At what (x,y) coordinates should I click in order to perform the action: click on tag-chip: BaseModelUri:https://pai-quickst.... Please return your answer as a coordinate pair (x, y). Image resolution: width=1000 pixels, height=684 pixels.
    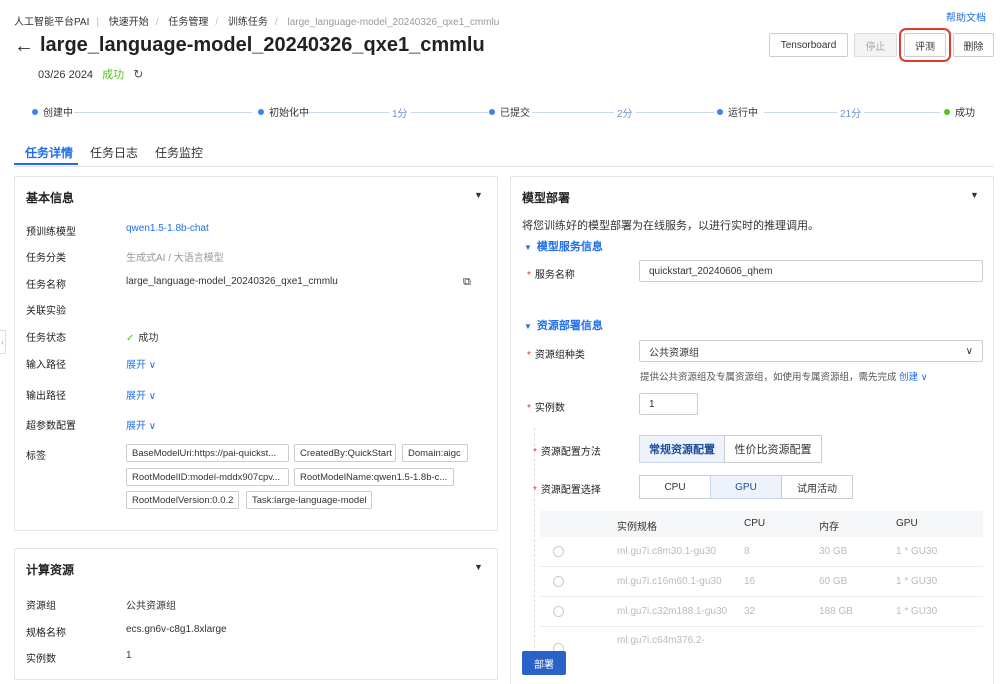
    Looking at the image, I should click on (207, 453).